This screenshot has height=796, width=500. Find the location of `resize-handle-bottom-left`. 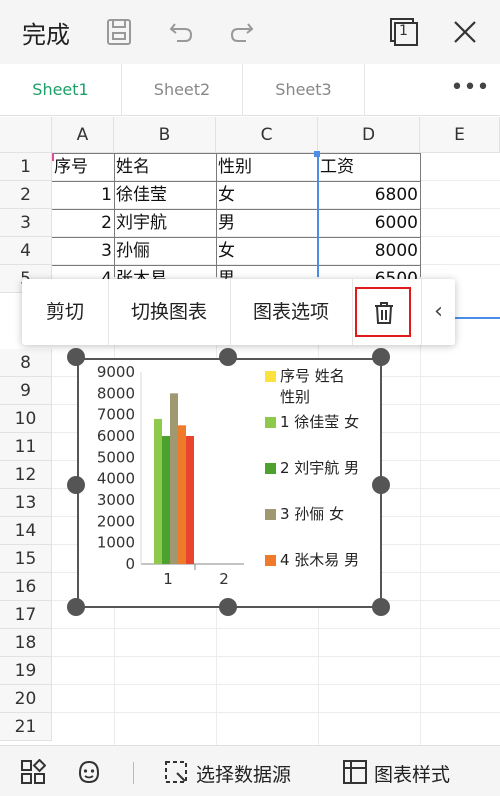

resize-handle-bottom-left is located at coordinates (76, 607).